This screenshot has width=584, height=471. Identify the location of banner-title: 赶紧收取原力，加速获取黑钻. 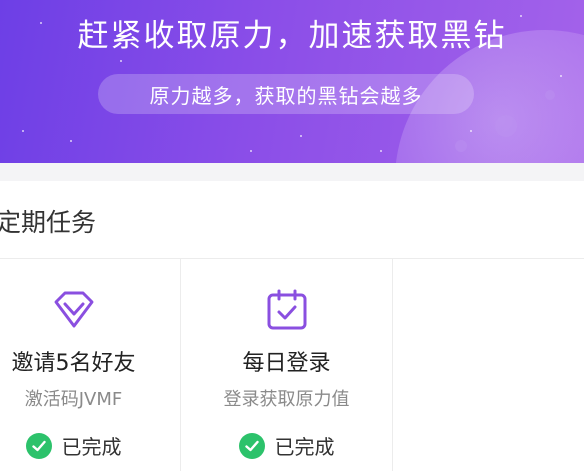
(292, 36).